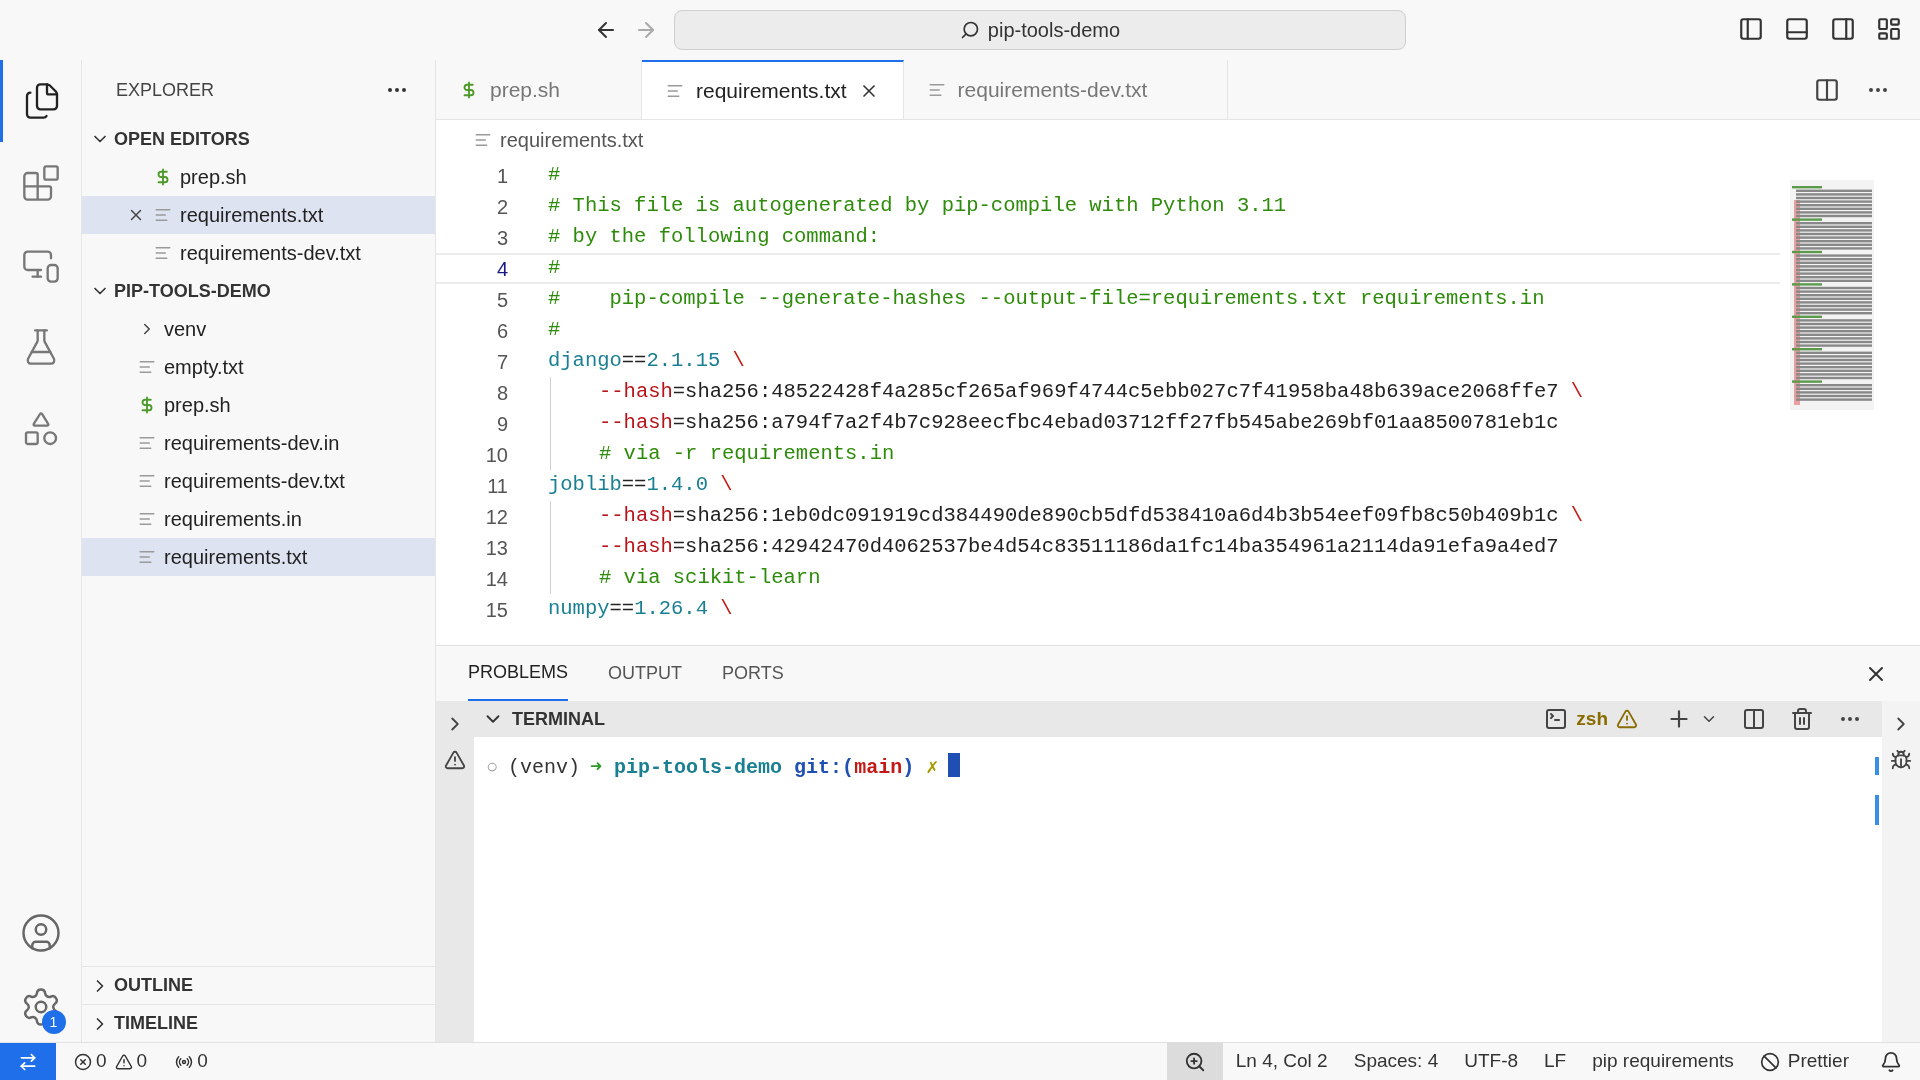 The width and height of the screenshot is (1920, 1080). What do you see at coordinates (747, 454) in the screenshot?
I see `code-line: # via -r requirements.in` at bounding box center [747, 454].